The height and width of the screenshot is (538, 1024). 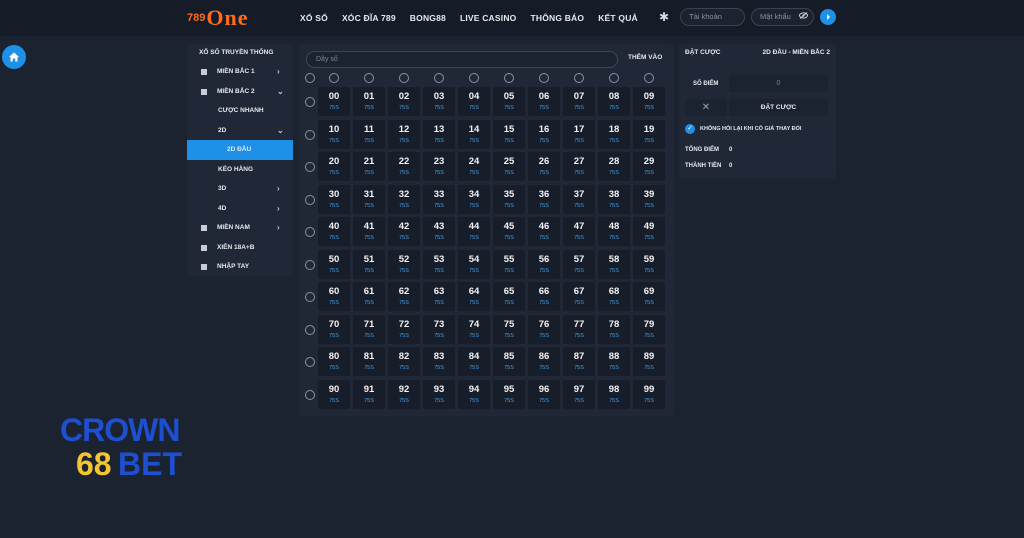 What do you see at coordinates (240, 111) in the screenshot?
I see `sidebar-item: CƯỢC NHANH` at bounding box center [240, 111].